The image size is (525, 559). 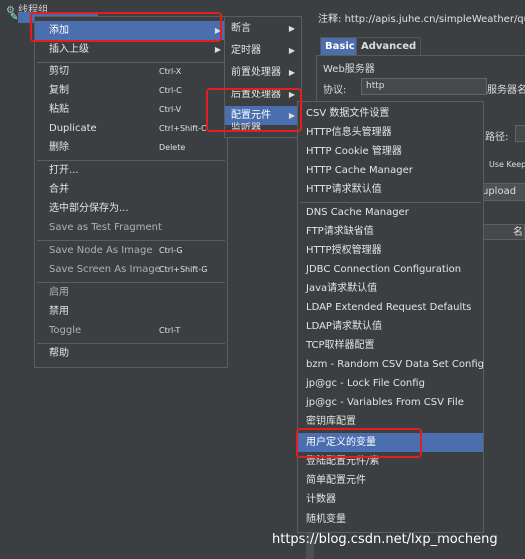 I want to click on watermark: https://blog.csdn.net/lxp_mocheng, so click(x=385, y=539).